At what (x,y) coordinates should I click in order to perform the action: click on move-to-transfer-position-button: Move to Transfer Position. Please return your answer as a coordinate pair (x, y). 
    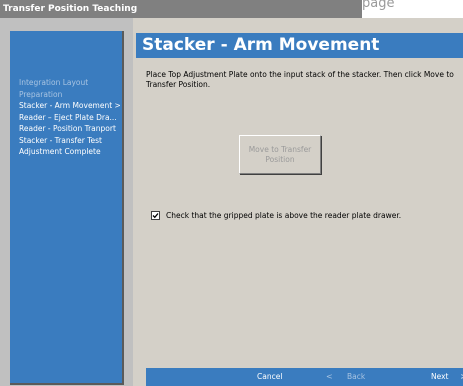
    Looking at the image, I should click on (280, 154).